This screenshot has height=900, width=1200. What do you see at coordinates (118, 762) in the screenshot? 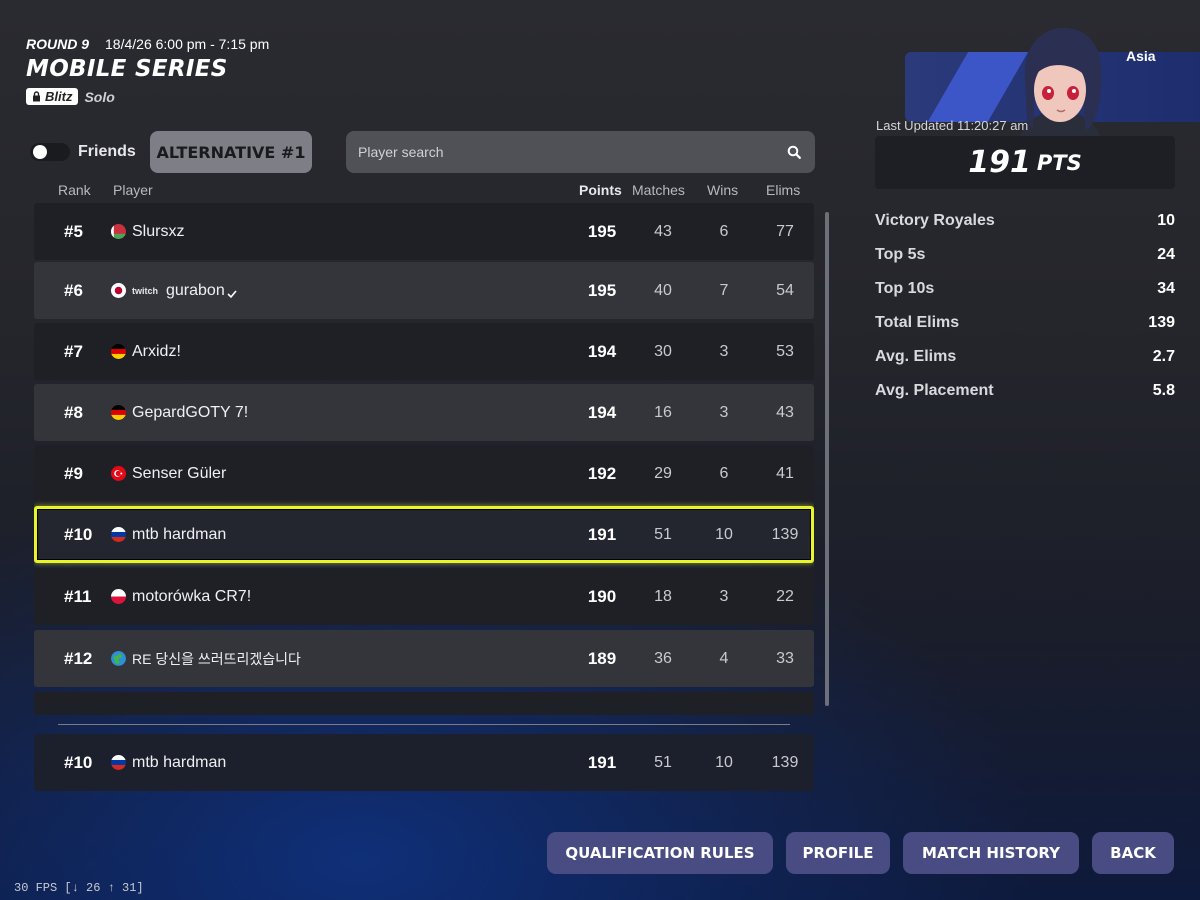
I see `russia-flag-icon` at bounding box center [118, 762].